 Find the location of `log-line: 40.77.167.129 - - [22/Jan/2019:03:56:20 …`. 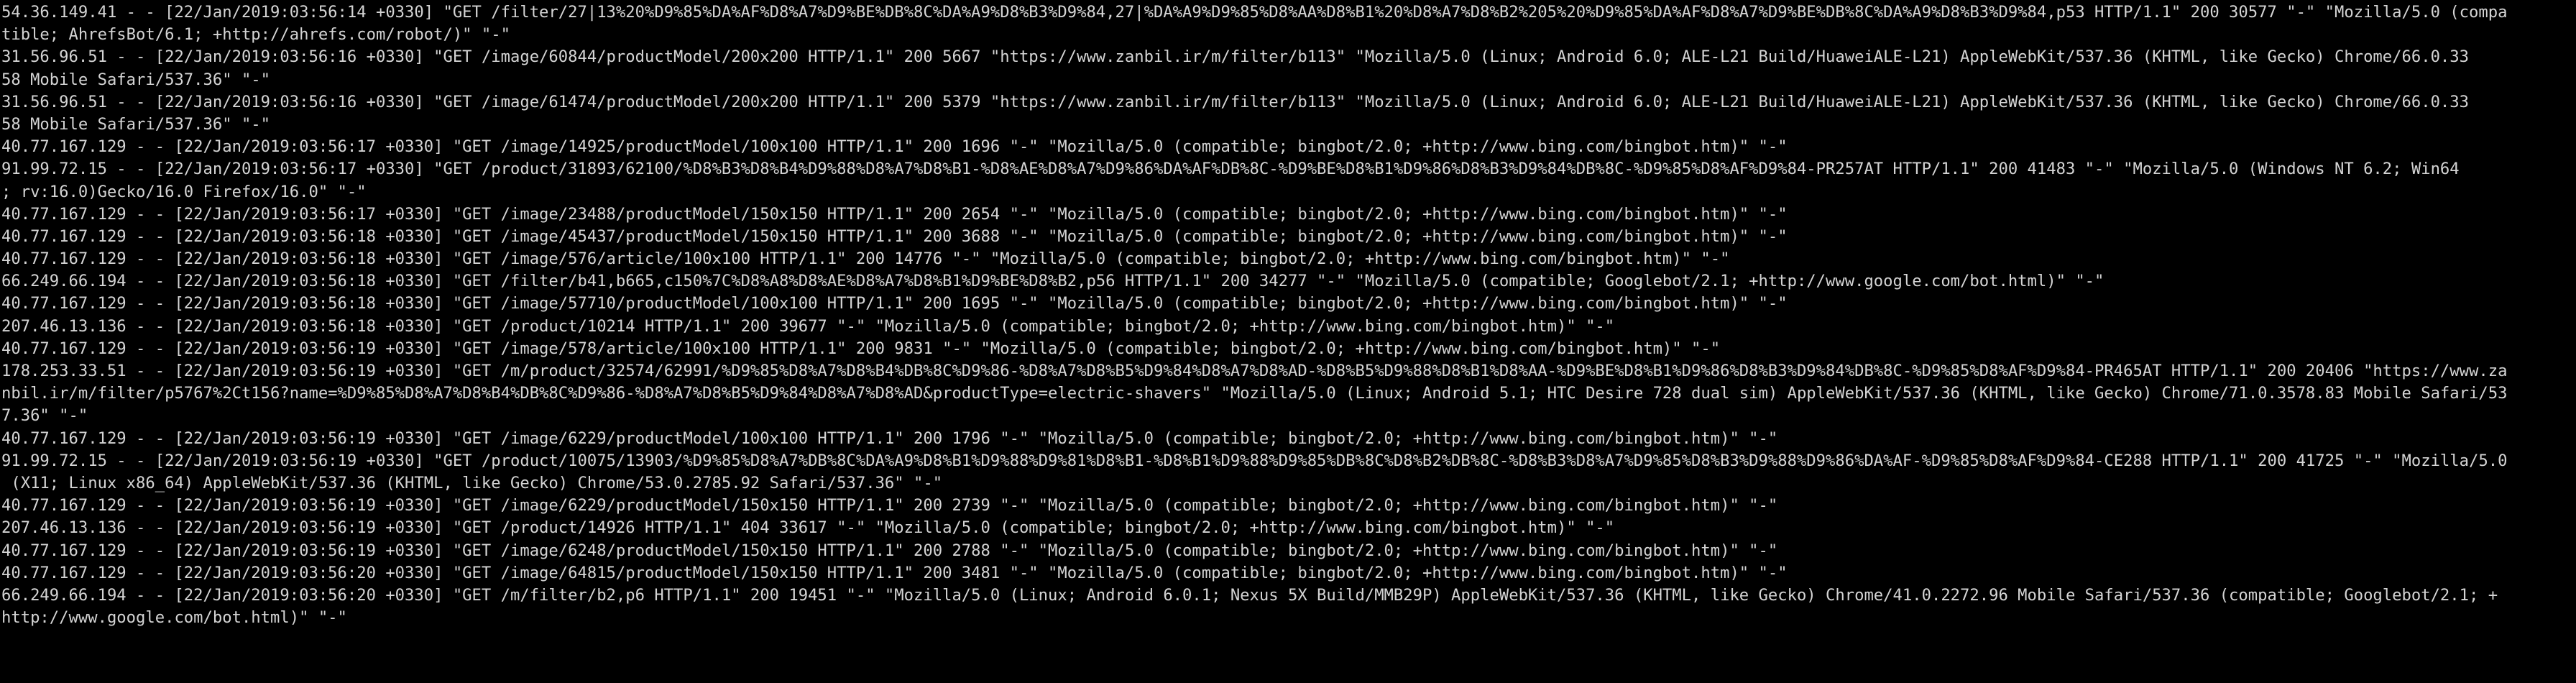

log-line: 40.77.167.129 - - [22/Jan/2019:03:56:20 … is located at coordinates (894, 573).